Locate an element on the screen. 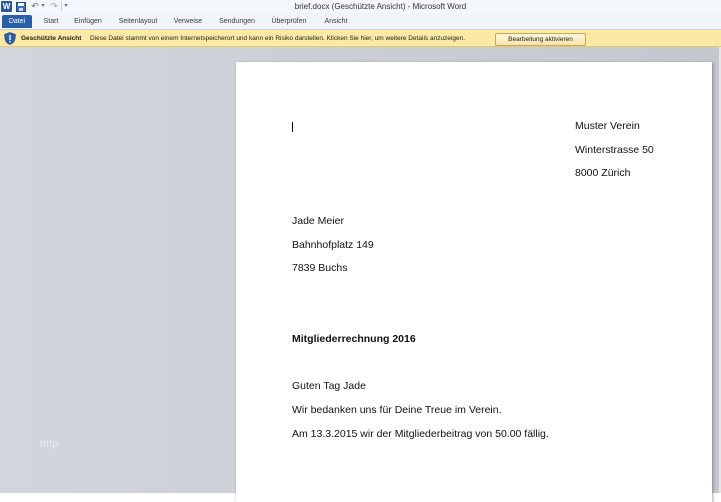 The image size is (721, 502). tab-start: Start is located at coordinates (51, 21).